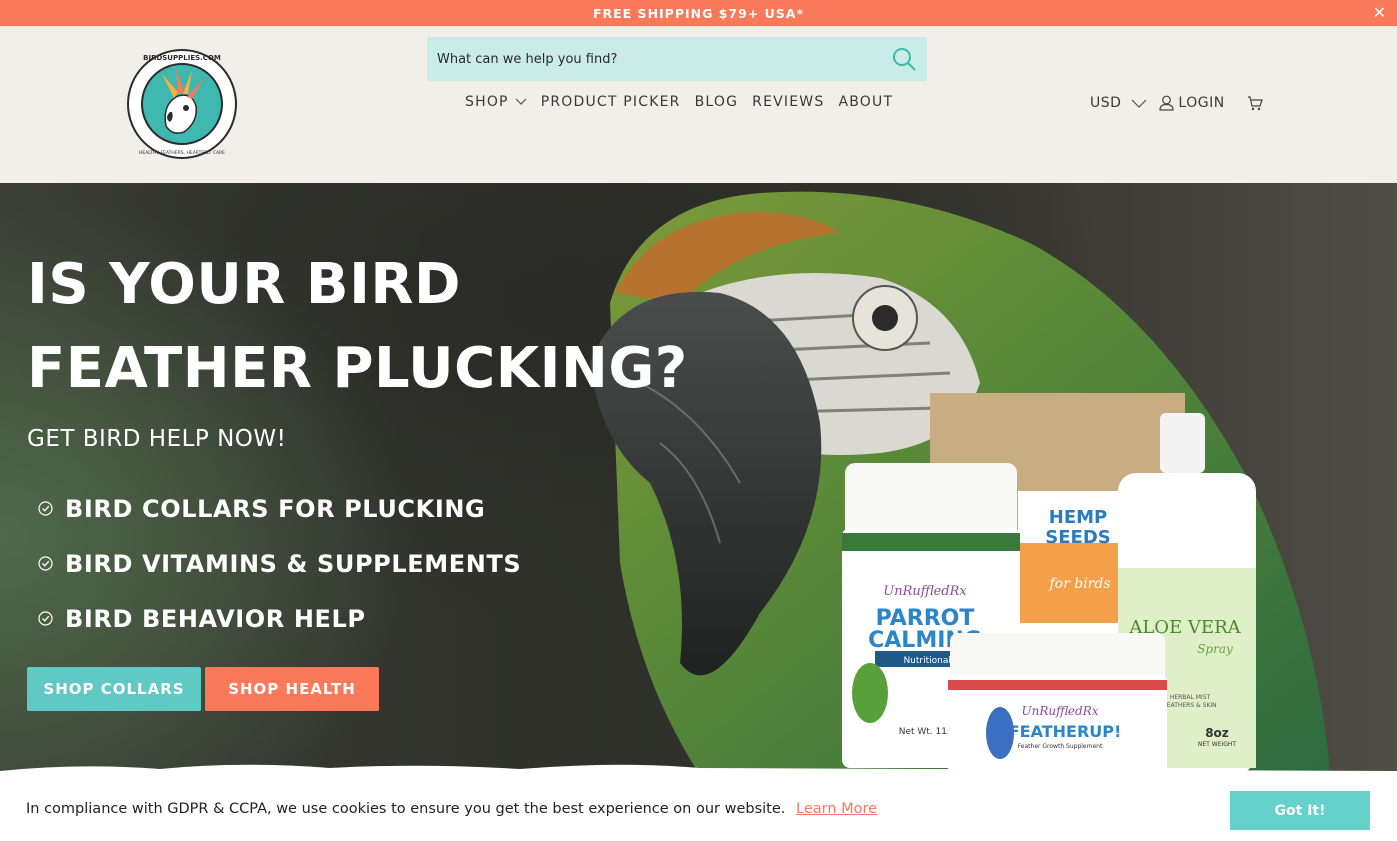 Image resolution: width=1397 pixels, height=841 pixels. Describe the element at coordinates (1077, 537) in the screenshot. I see `hemp-seeds-line2: SEEDS` at that location.